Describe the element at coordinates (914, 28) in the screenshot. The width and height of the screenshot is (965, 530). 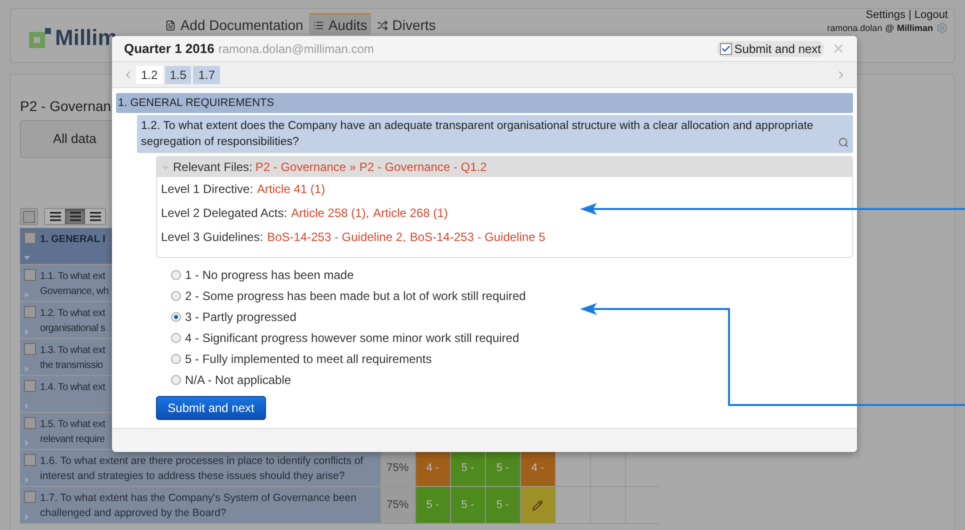
I see `org-name: Milliman` at that location.